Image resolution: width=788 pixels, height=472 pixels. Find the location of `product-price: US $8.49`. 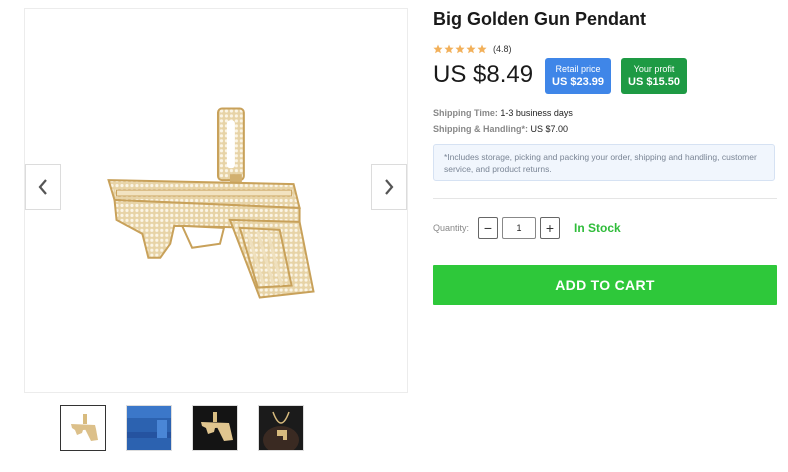

product-price: US $8.49 is located at coordinates (483, 74).